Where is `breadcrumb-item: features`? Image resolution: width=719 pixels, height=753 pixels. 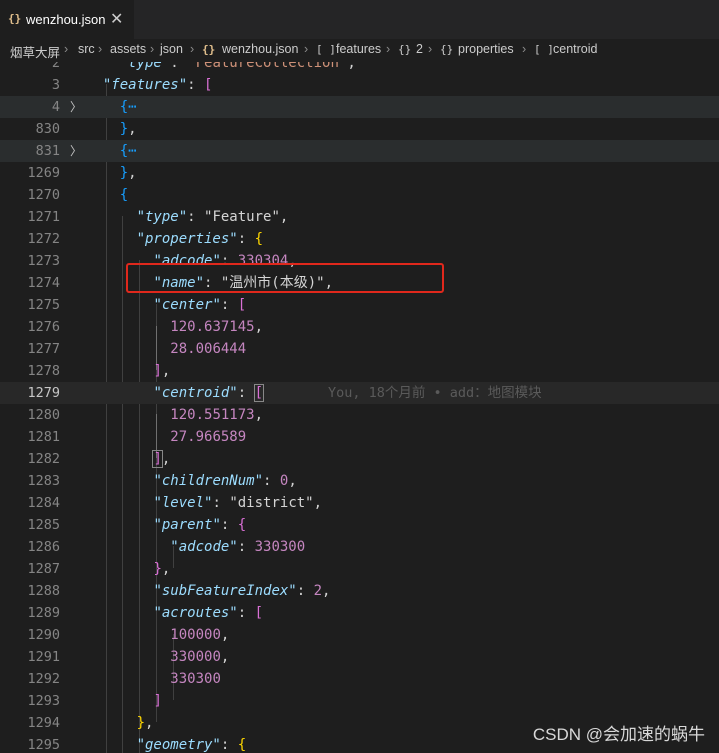 breadcrumb-item: features is located at coordinates (358, 49).